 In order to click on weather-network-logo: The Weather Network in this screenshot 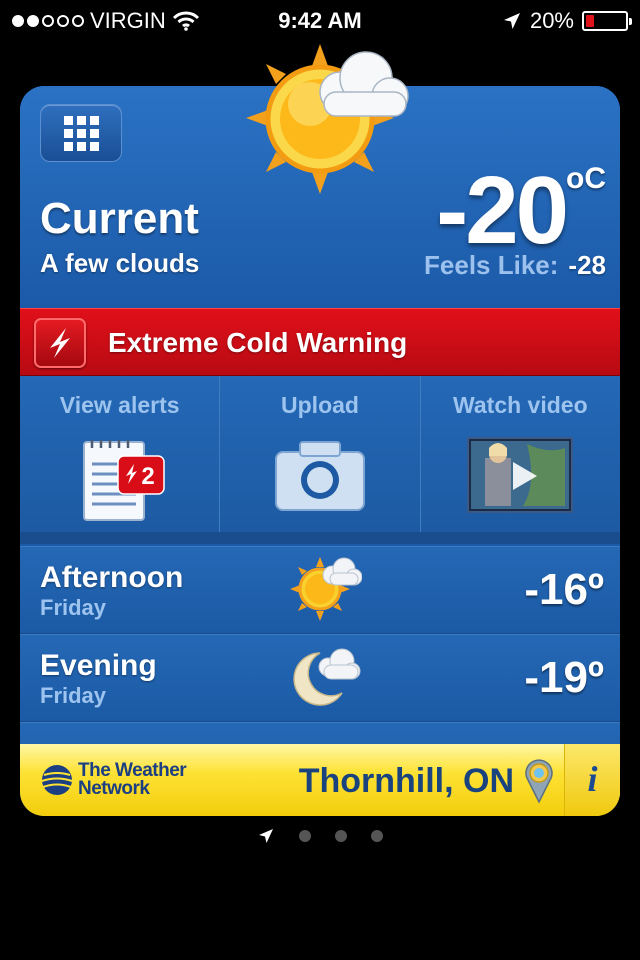, I will do `click(113, 780)`.